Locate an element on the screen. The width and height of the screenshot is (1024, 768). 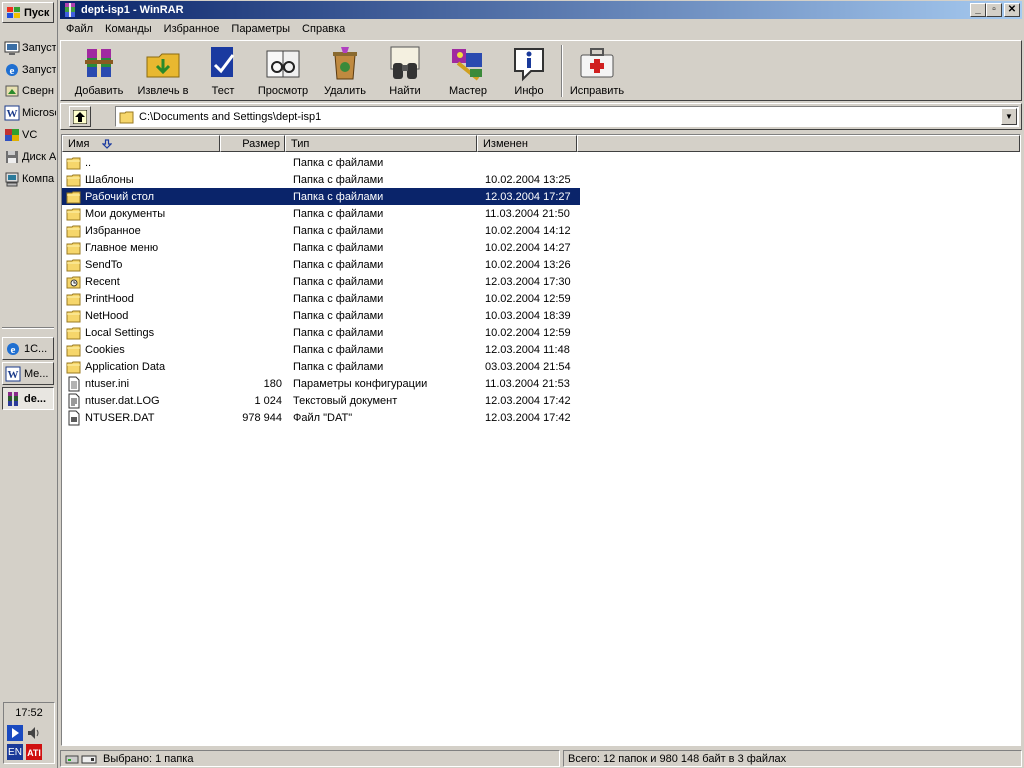
quick-launch-item: Компа is located at coordinates (30, 179).